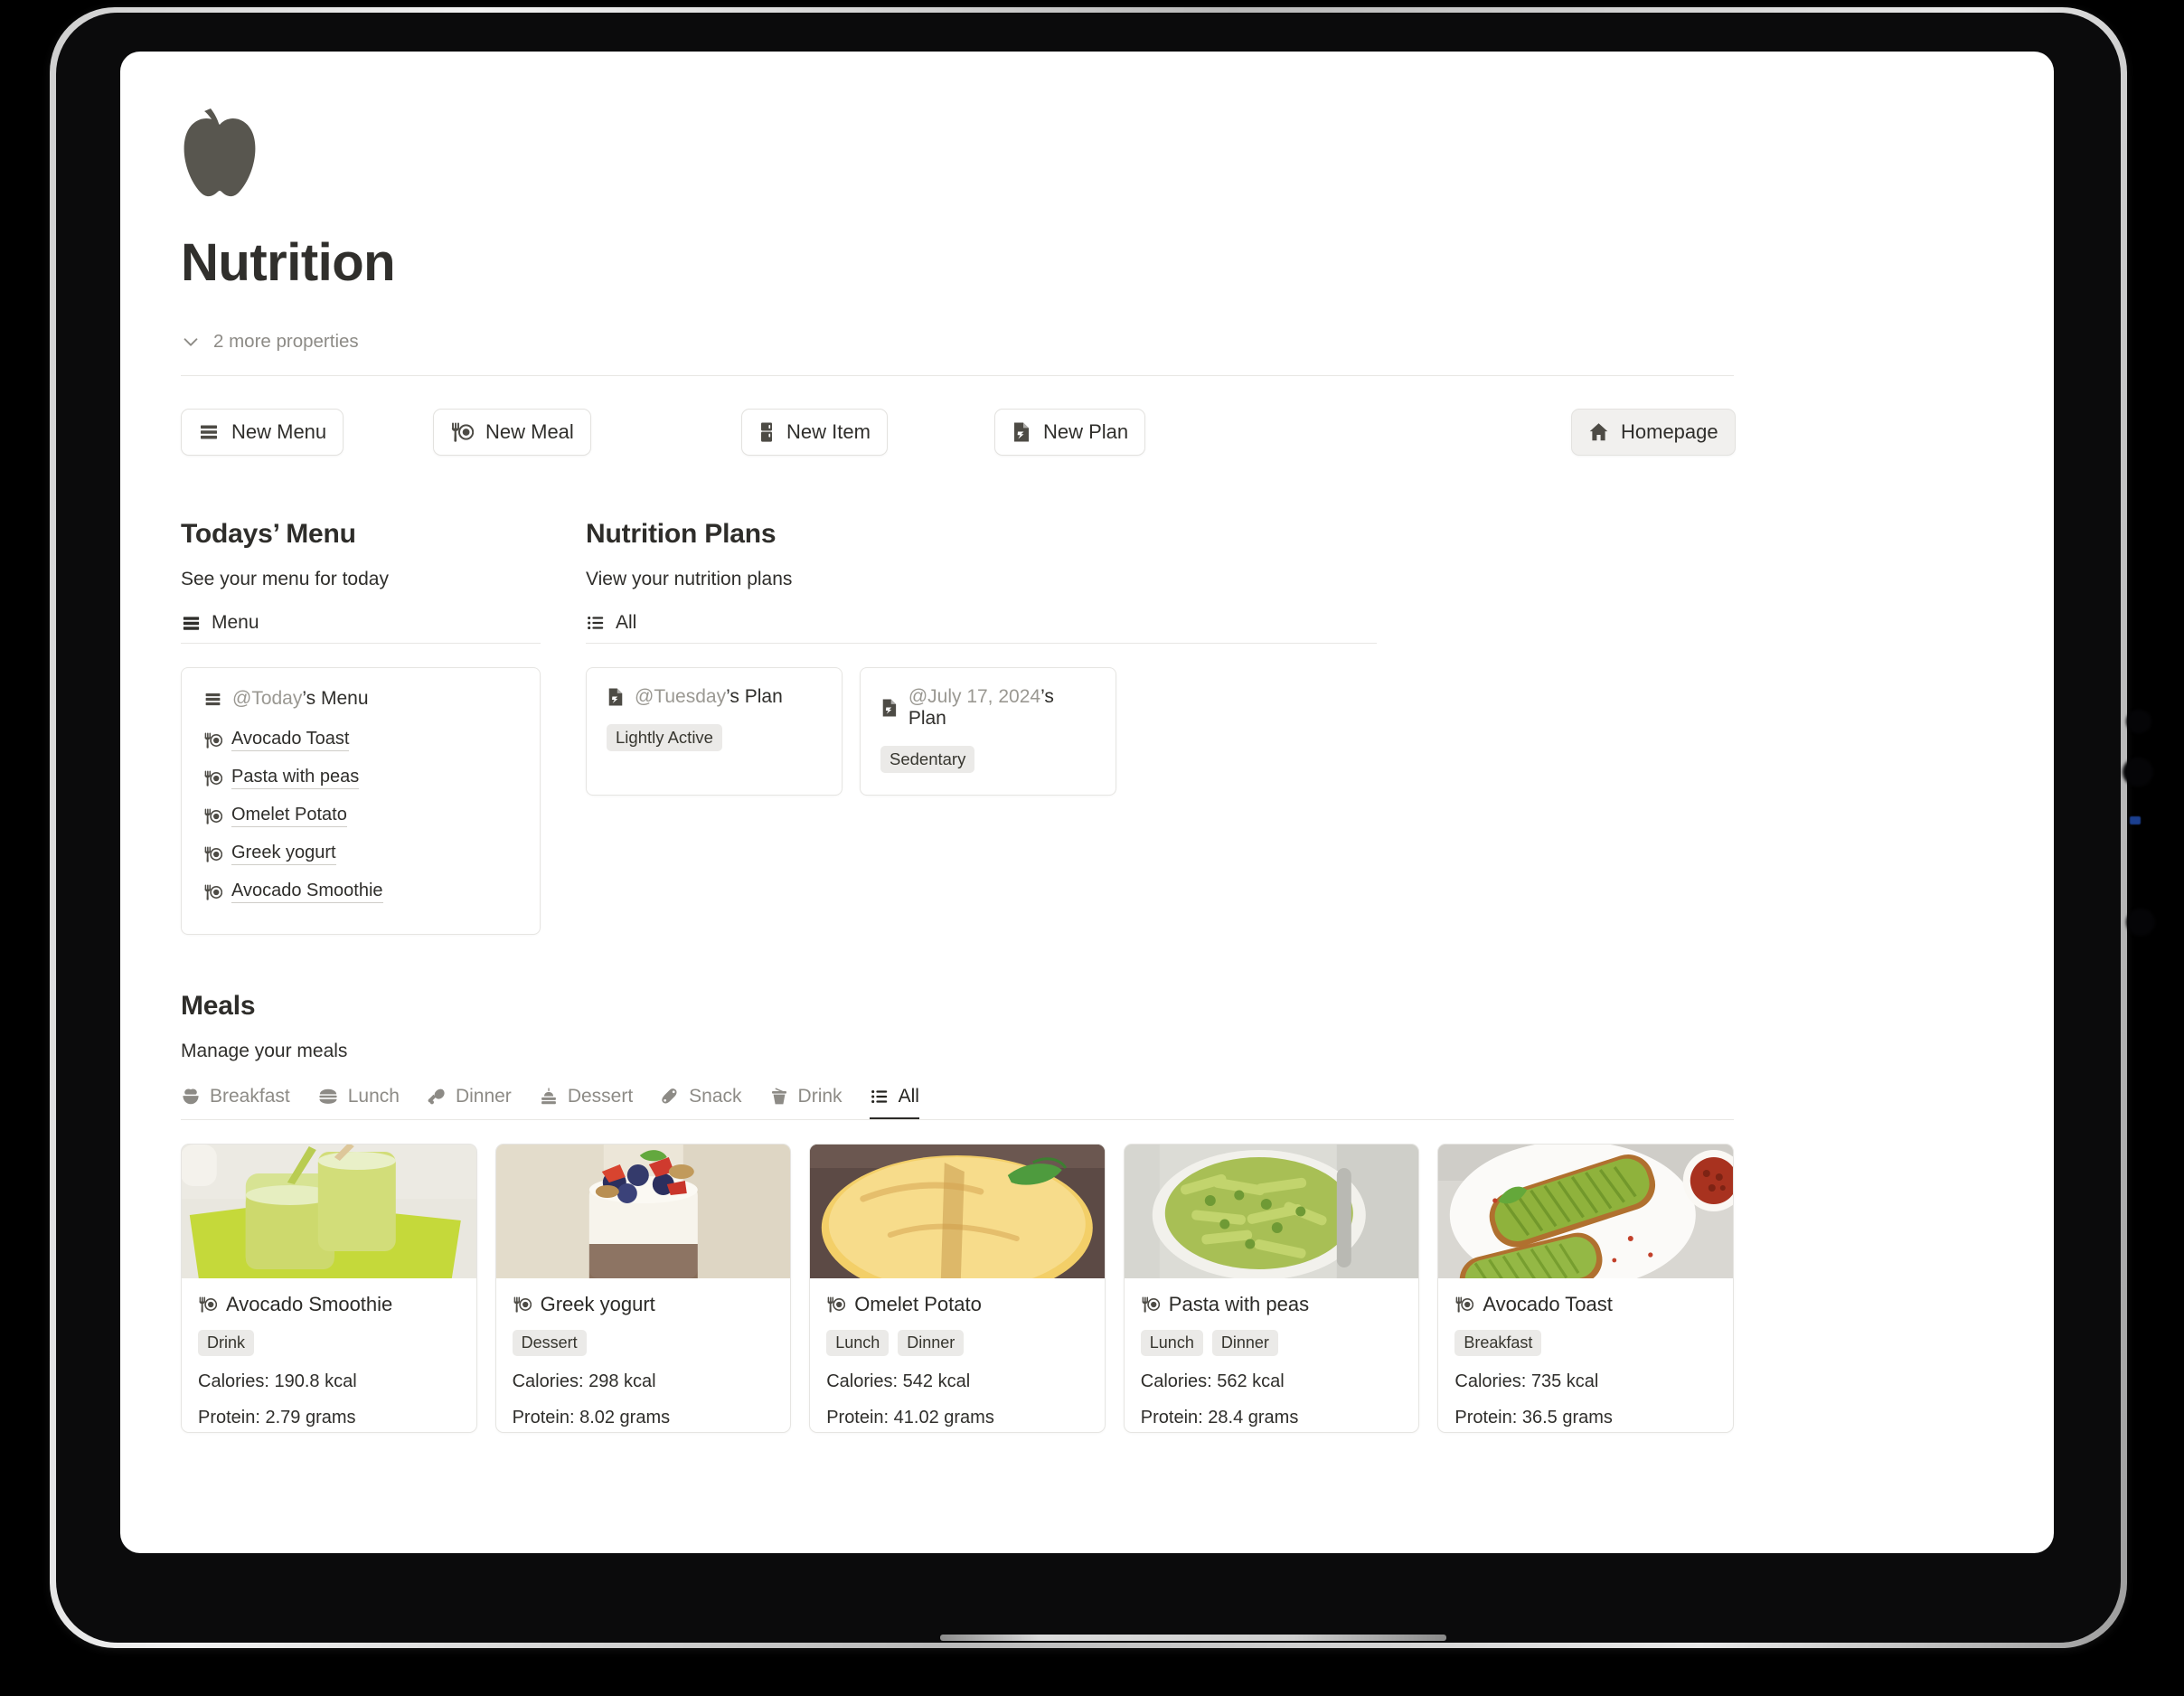  Describe the element at coordinates (597, 1304) in the screenshot. I see `meal-card-name: Greek yogurt` at that location.